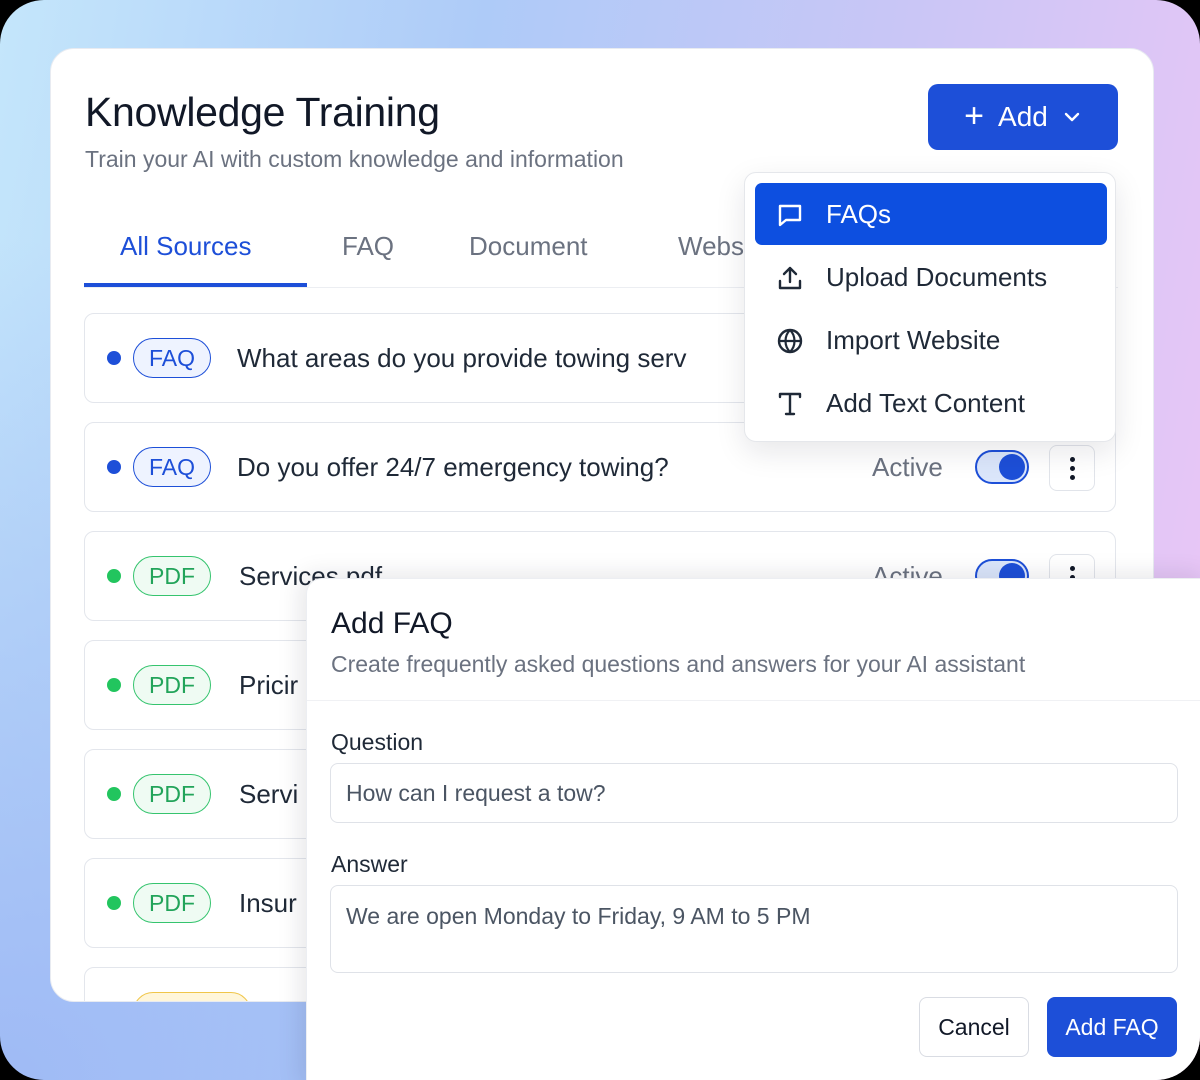 Image resolution: width=1200 pixels, height=1080 pixels. Describe the element at coordinates (931, 214) in the screenshot. I see `menu-item-faqs: FAQs` at that location.